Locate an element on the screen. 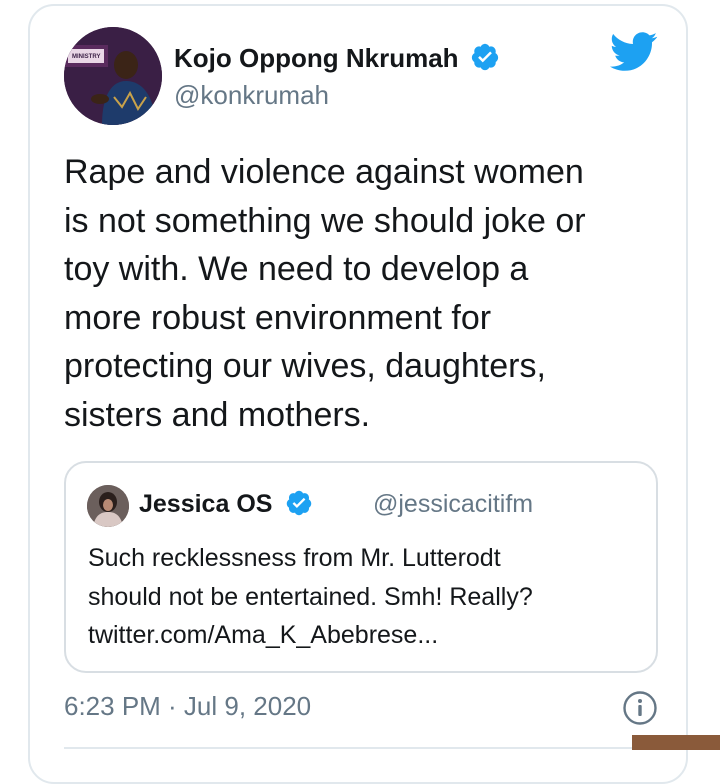 Image resolution: width=720 pixels, height=784 pixels. tweet-line: sisters and mothers. is located at coordinates (217, 414).